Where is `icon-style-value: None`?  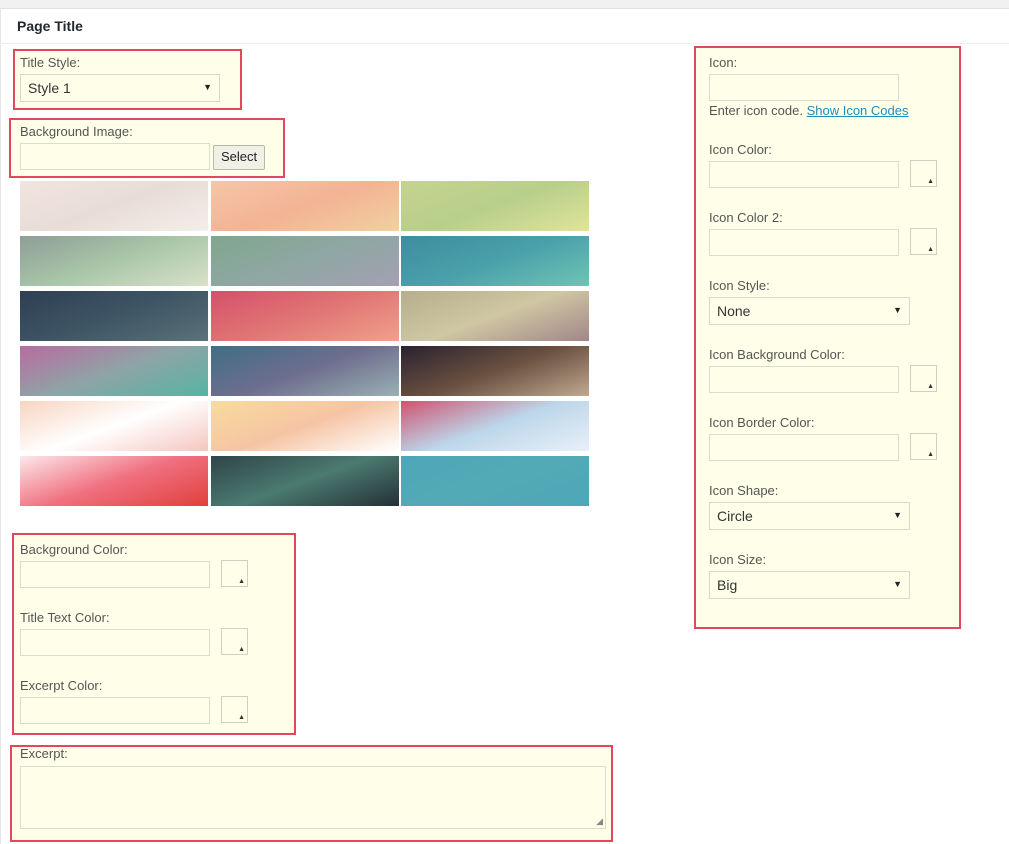
icon-style-value: None is located at coordinates (734, 311).